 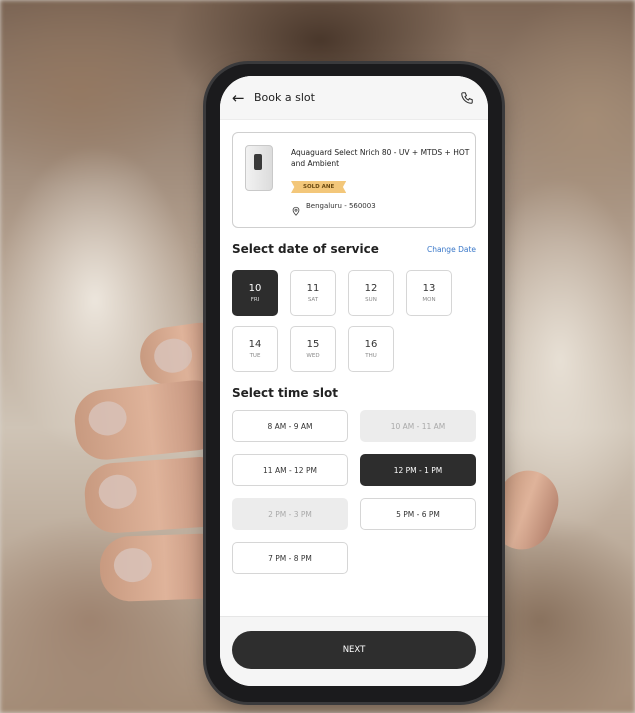 What do you see at coordinates (418, 470) in the screenshot?
I see `time-slot-selected: 12 PM - 1 PM` at bounding box center [418, 470].